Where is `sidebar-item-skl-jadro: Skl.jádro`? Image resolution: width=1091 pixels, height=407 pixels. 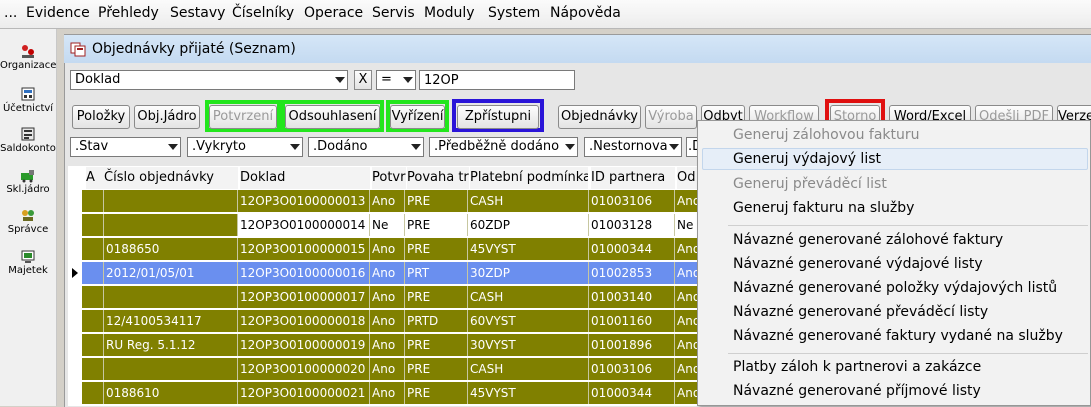
sidebar-item-skl-jadro: Skl.jádro is located at coordinates (28, 181).